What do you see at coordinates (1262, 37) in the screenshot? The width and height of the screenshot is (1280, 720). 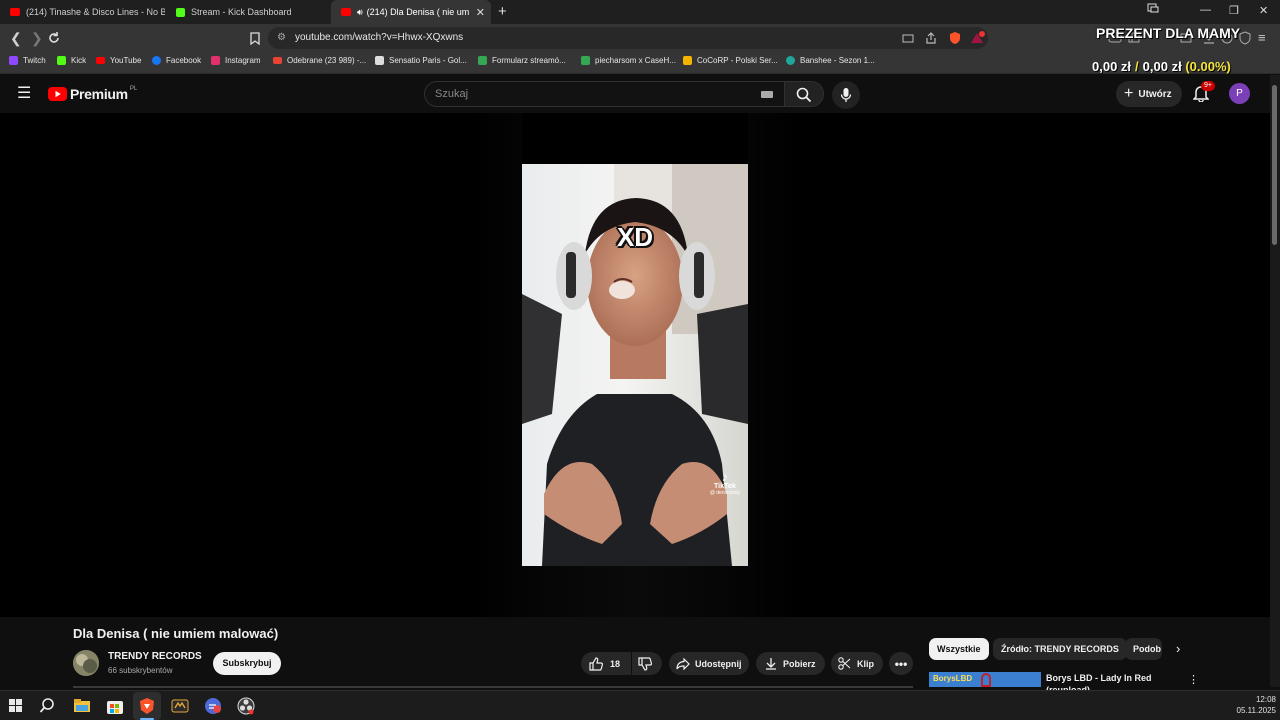 I see `menu-icon: ≡` at bounding box center [1262, 37].